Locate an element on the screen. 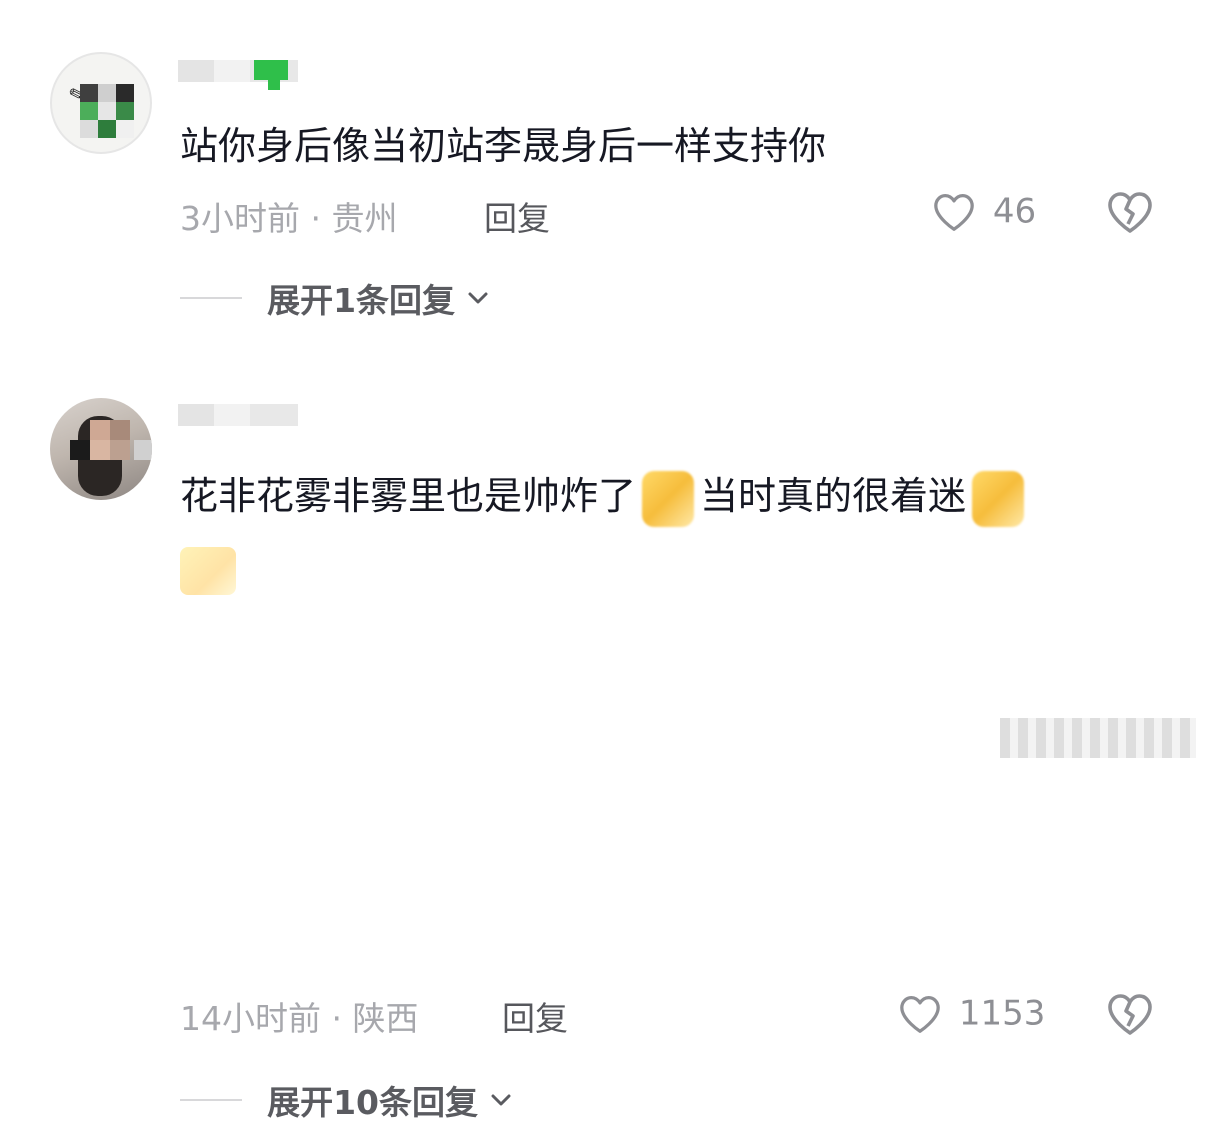  expand-replies-button: 展开1条回复 is located at coordinates (335, 298).